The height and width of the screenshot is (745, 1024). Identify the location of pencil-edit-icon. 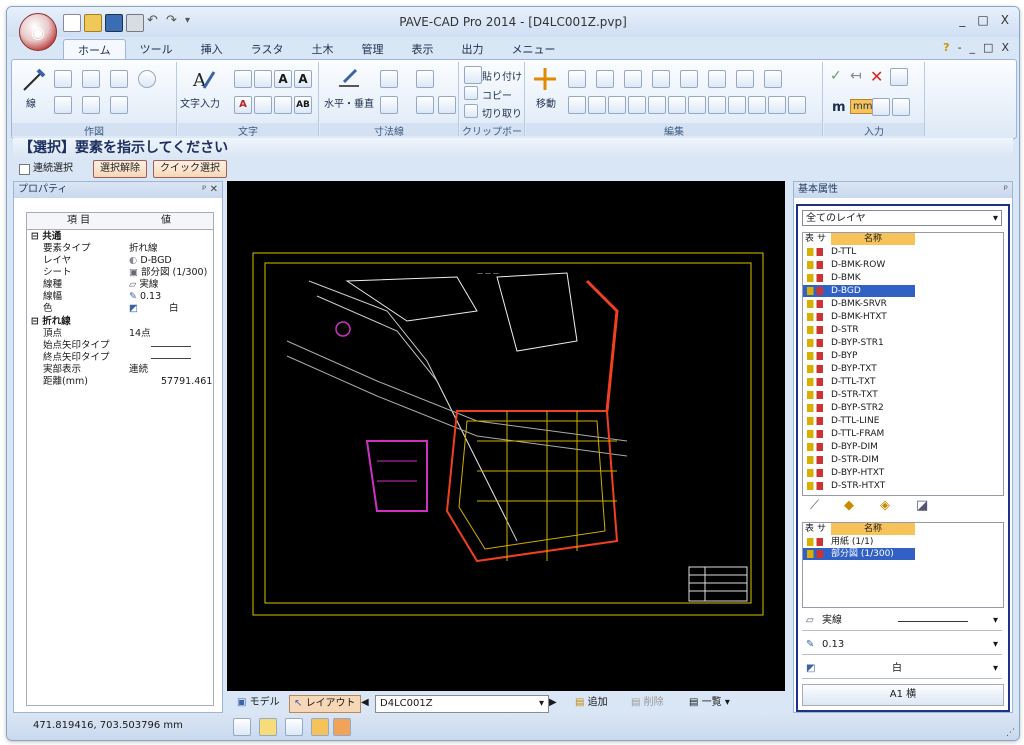
(757, 105).